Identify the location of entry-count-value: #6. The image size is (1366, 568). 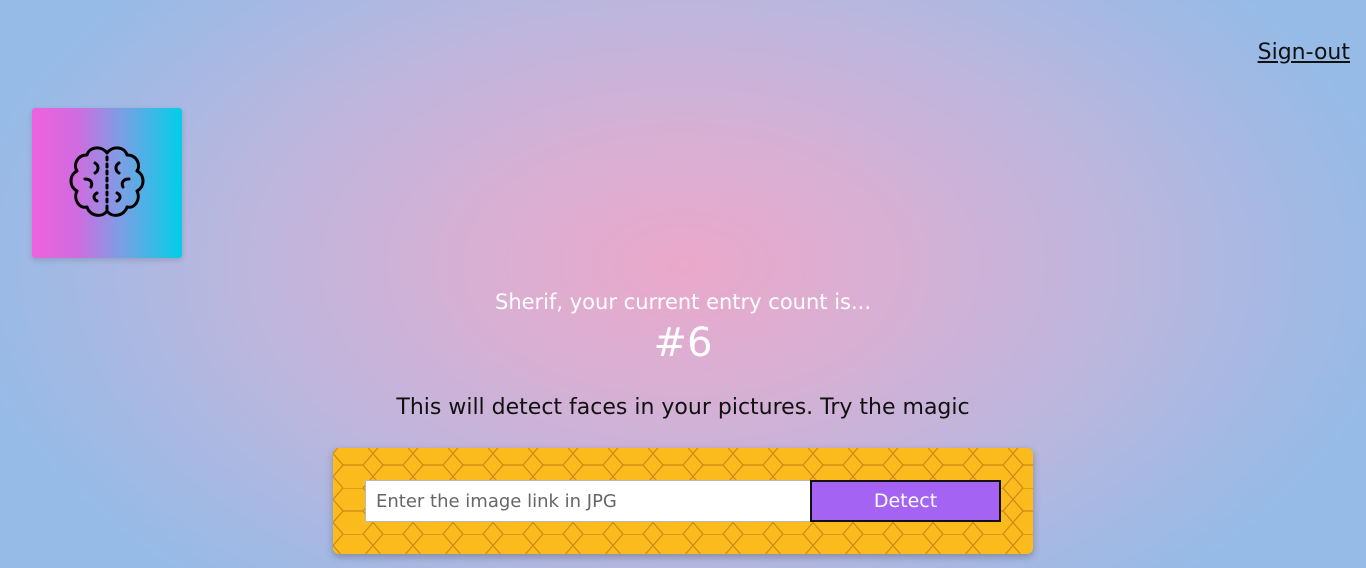
(683, 343).